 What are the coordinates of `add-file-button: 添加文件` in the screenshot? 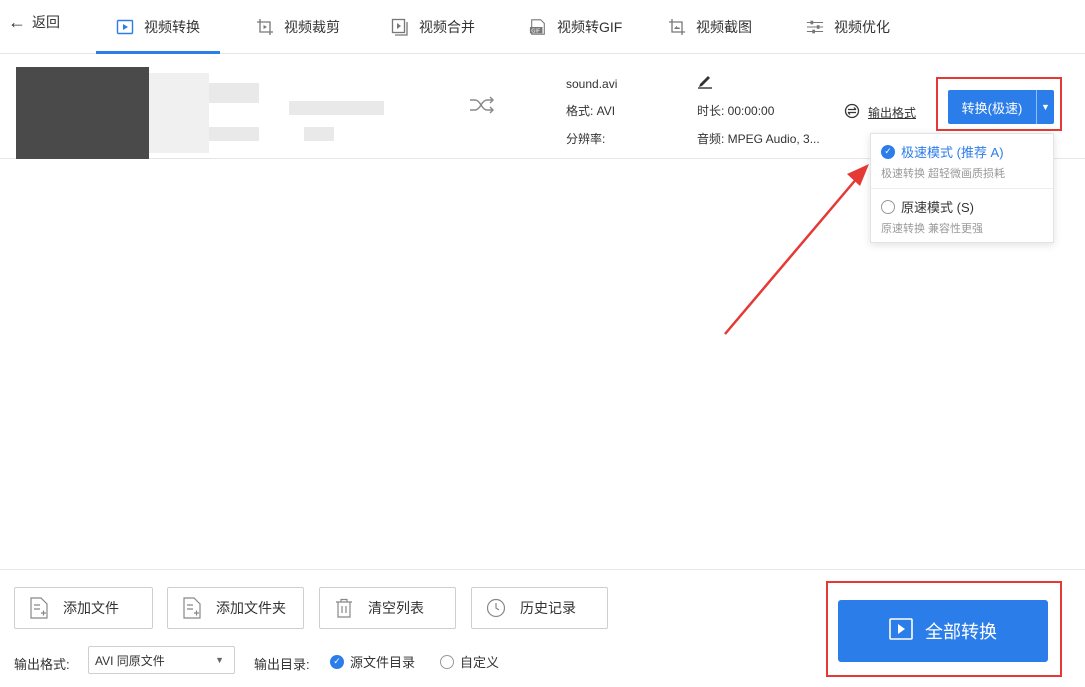 It's located at (83, 608).